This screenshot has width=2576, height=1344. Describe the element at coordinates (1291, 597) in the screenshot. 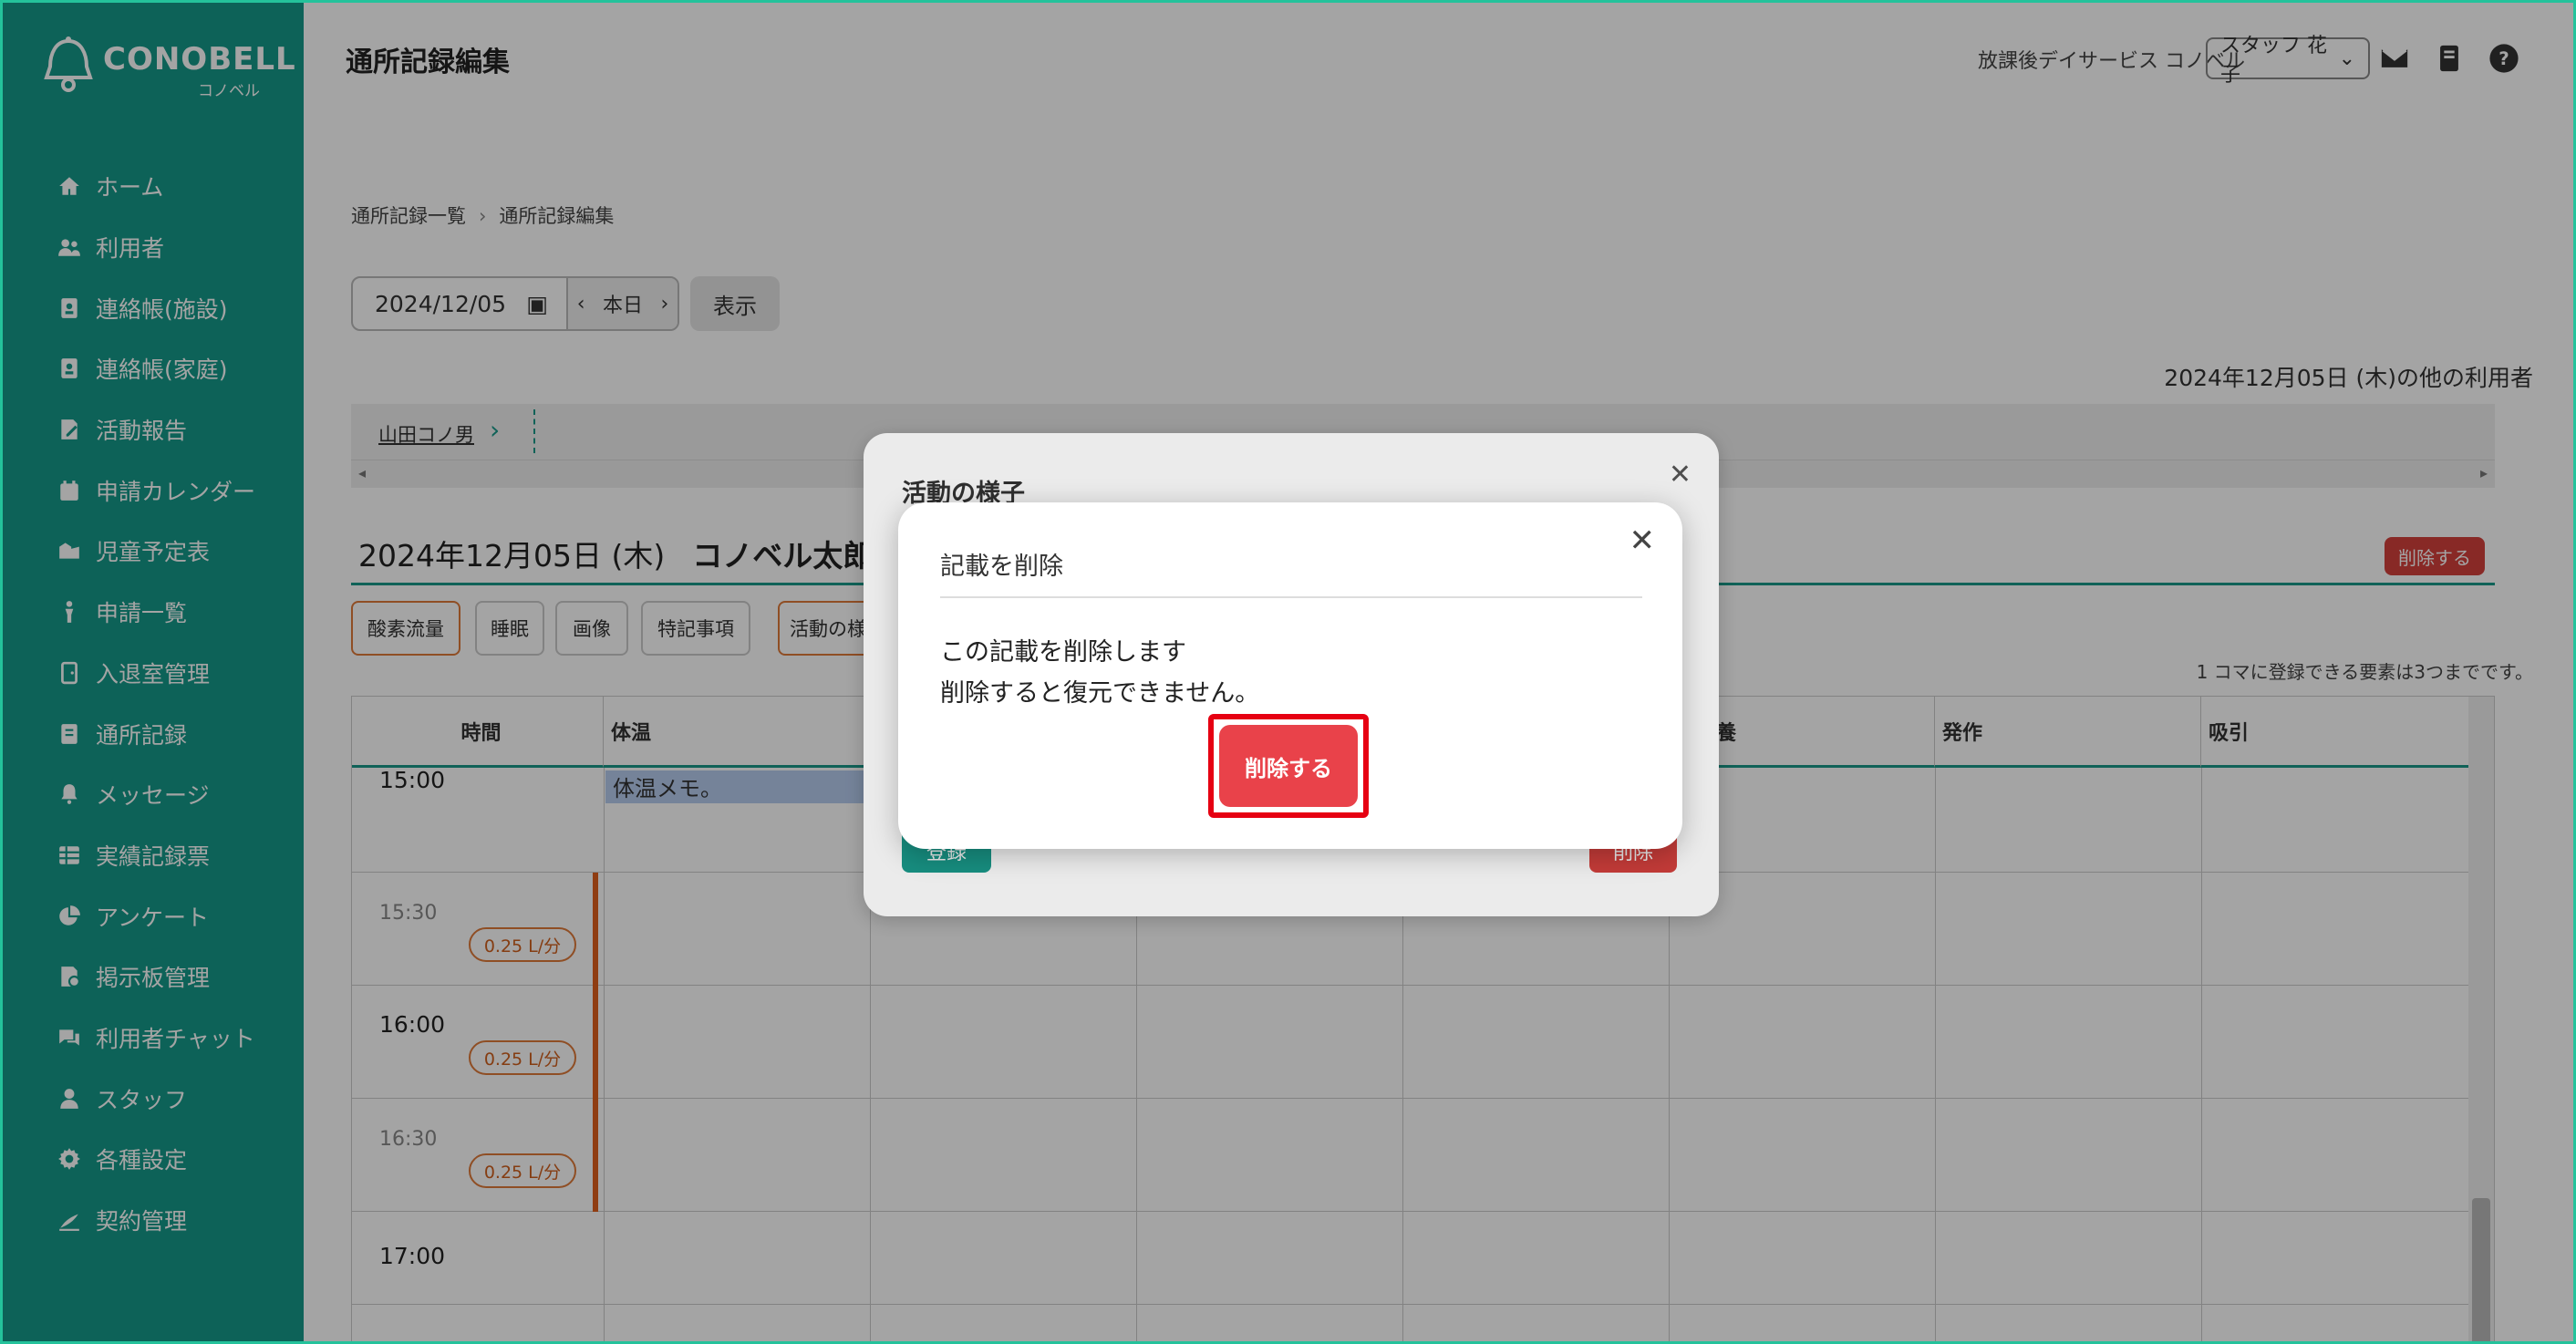

I see `divider` at that location.